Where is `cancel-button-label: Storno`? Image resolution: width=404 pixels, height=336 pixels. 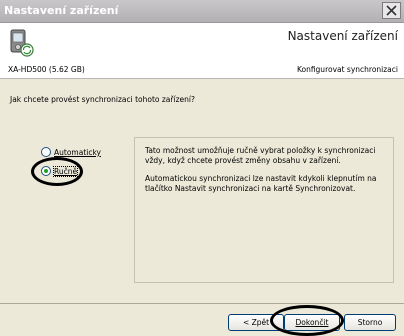
cancel-button-label: Storno is located at coordinates (370, 322).